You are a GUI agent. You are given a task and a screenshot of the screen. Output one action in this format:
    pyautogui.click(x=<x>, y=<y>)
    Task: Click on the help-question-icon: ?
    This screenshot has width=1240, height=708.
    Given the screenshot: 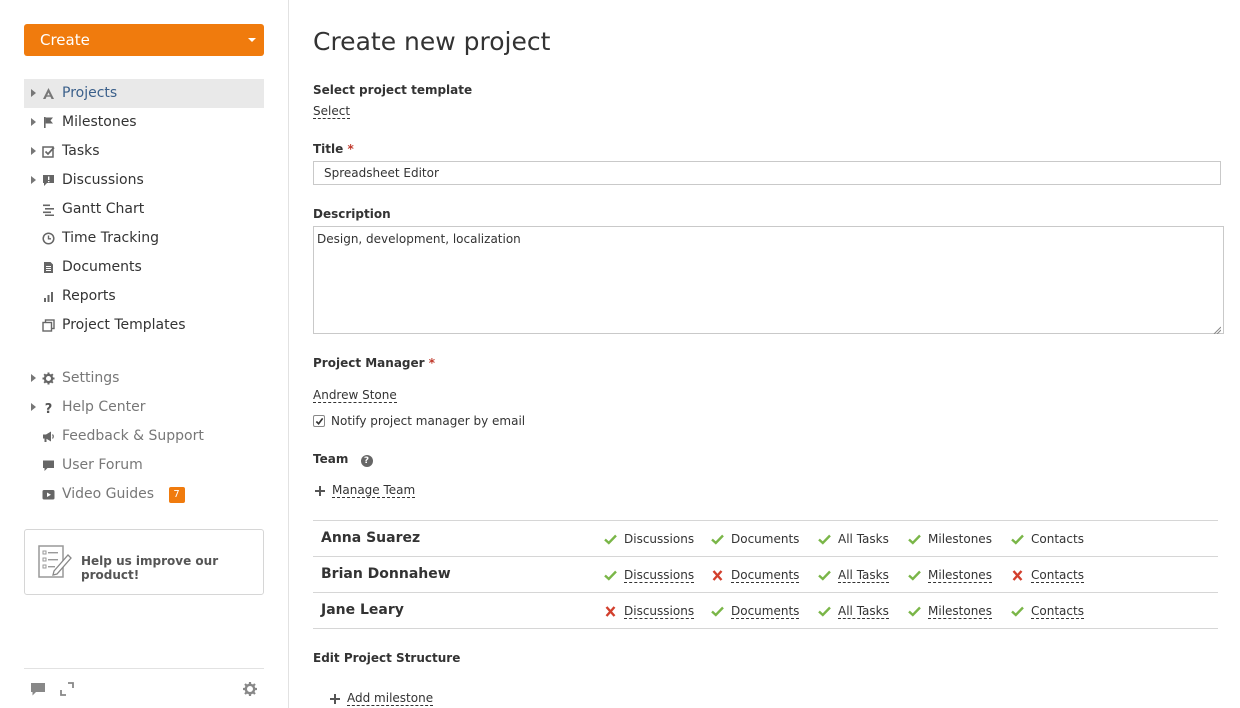 What is the action you would take?
    pyautogui.click(x=366, y=461)
    